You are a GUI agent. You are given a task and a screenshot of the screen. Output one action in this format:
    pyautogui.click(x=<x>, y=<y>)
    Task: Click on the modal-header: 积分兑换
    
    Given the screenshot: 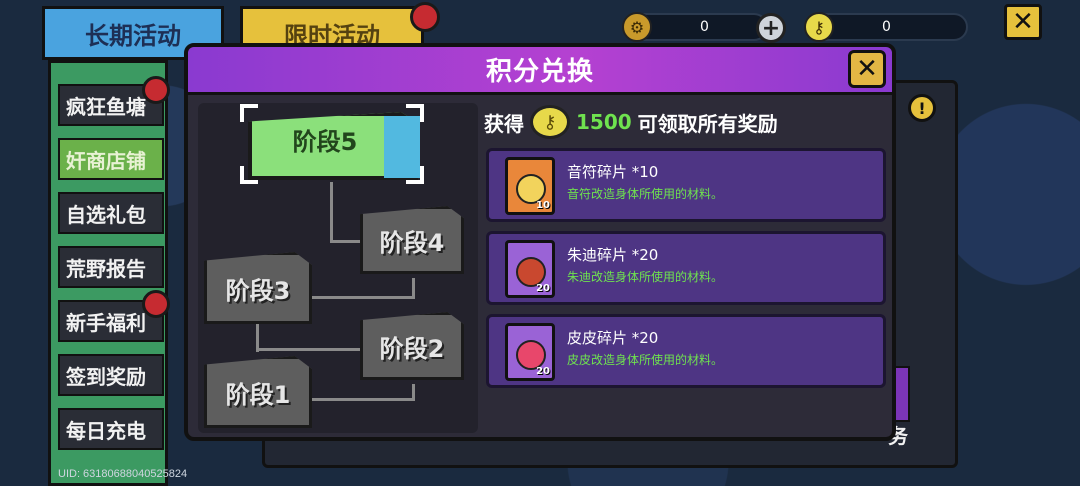 What is the action you would take?
    pyautogui.click(x=540, y=71)
    